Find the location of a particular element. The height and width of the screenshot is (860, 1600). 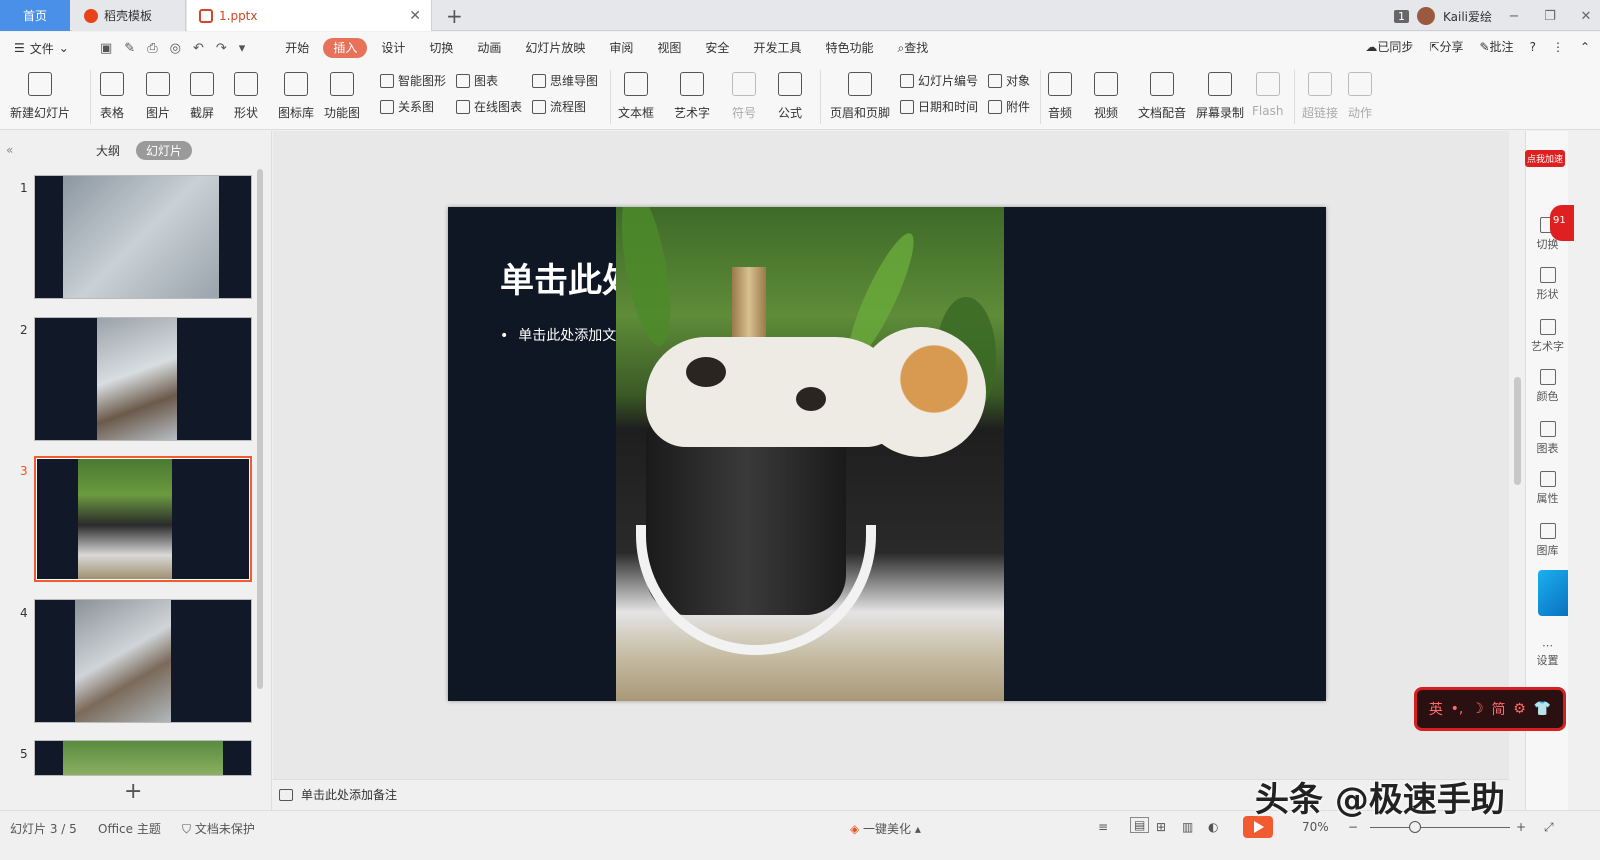

textbox-button: 文本框 is located at coordinates (636, 94).